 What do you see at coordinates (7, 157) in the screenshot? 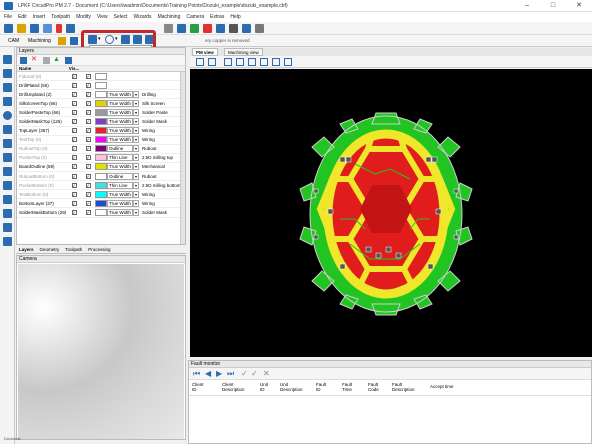
I see `text-tool-icon` at bounding box center [7, 157].